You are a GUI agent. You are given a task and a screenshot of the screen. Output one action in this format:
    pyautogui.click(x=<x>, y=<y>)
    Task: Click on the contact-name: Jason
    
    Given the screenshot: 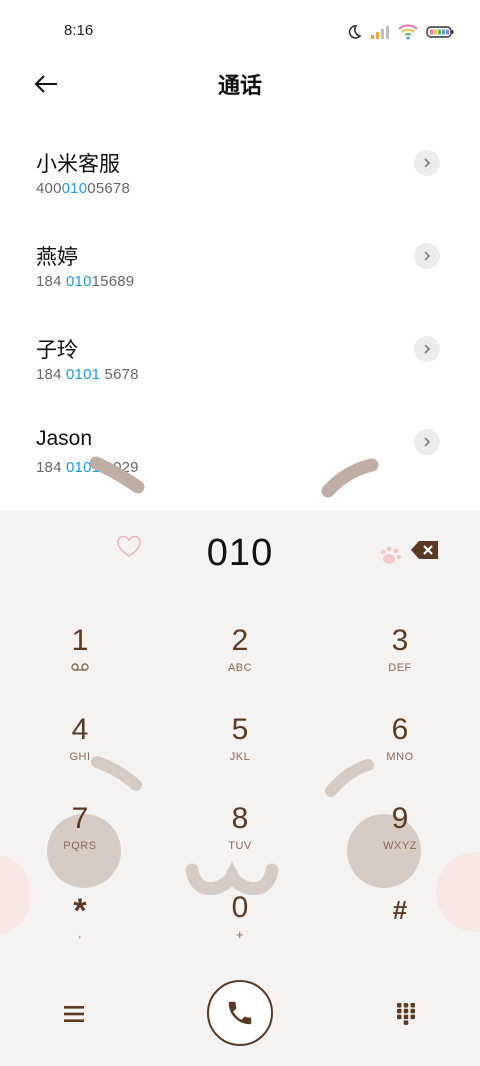 What is the action you would take?
    pyautogui.click(x=64, y=438)
    